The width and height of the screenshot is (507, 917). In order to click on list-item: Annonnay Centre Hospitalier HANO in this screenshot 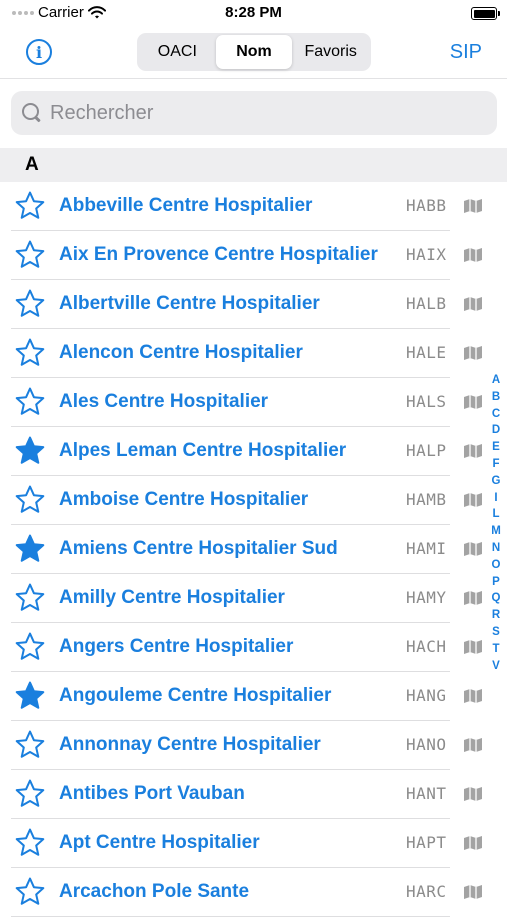, I will do `click(253, 745)`.